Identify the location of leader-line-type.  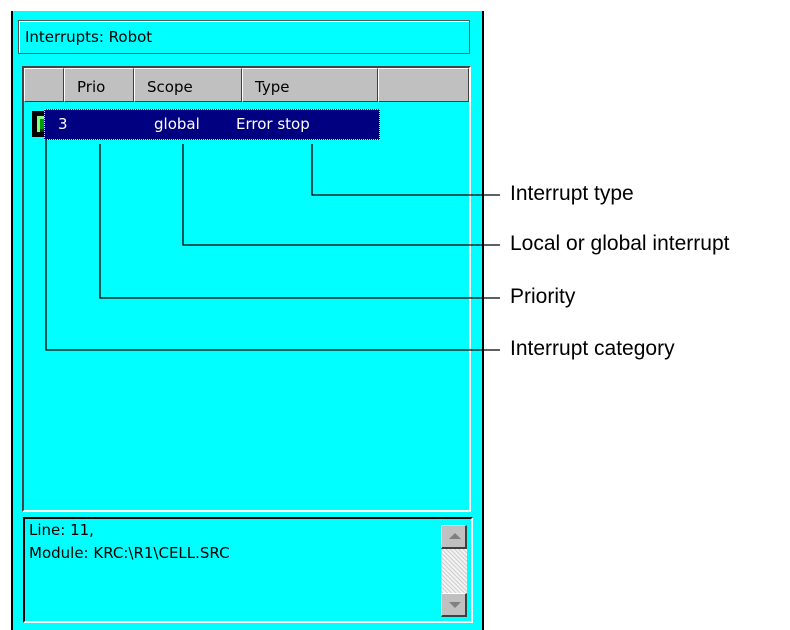
(405, 170).